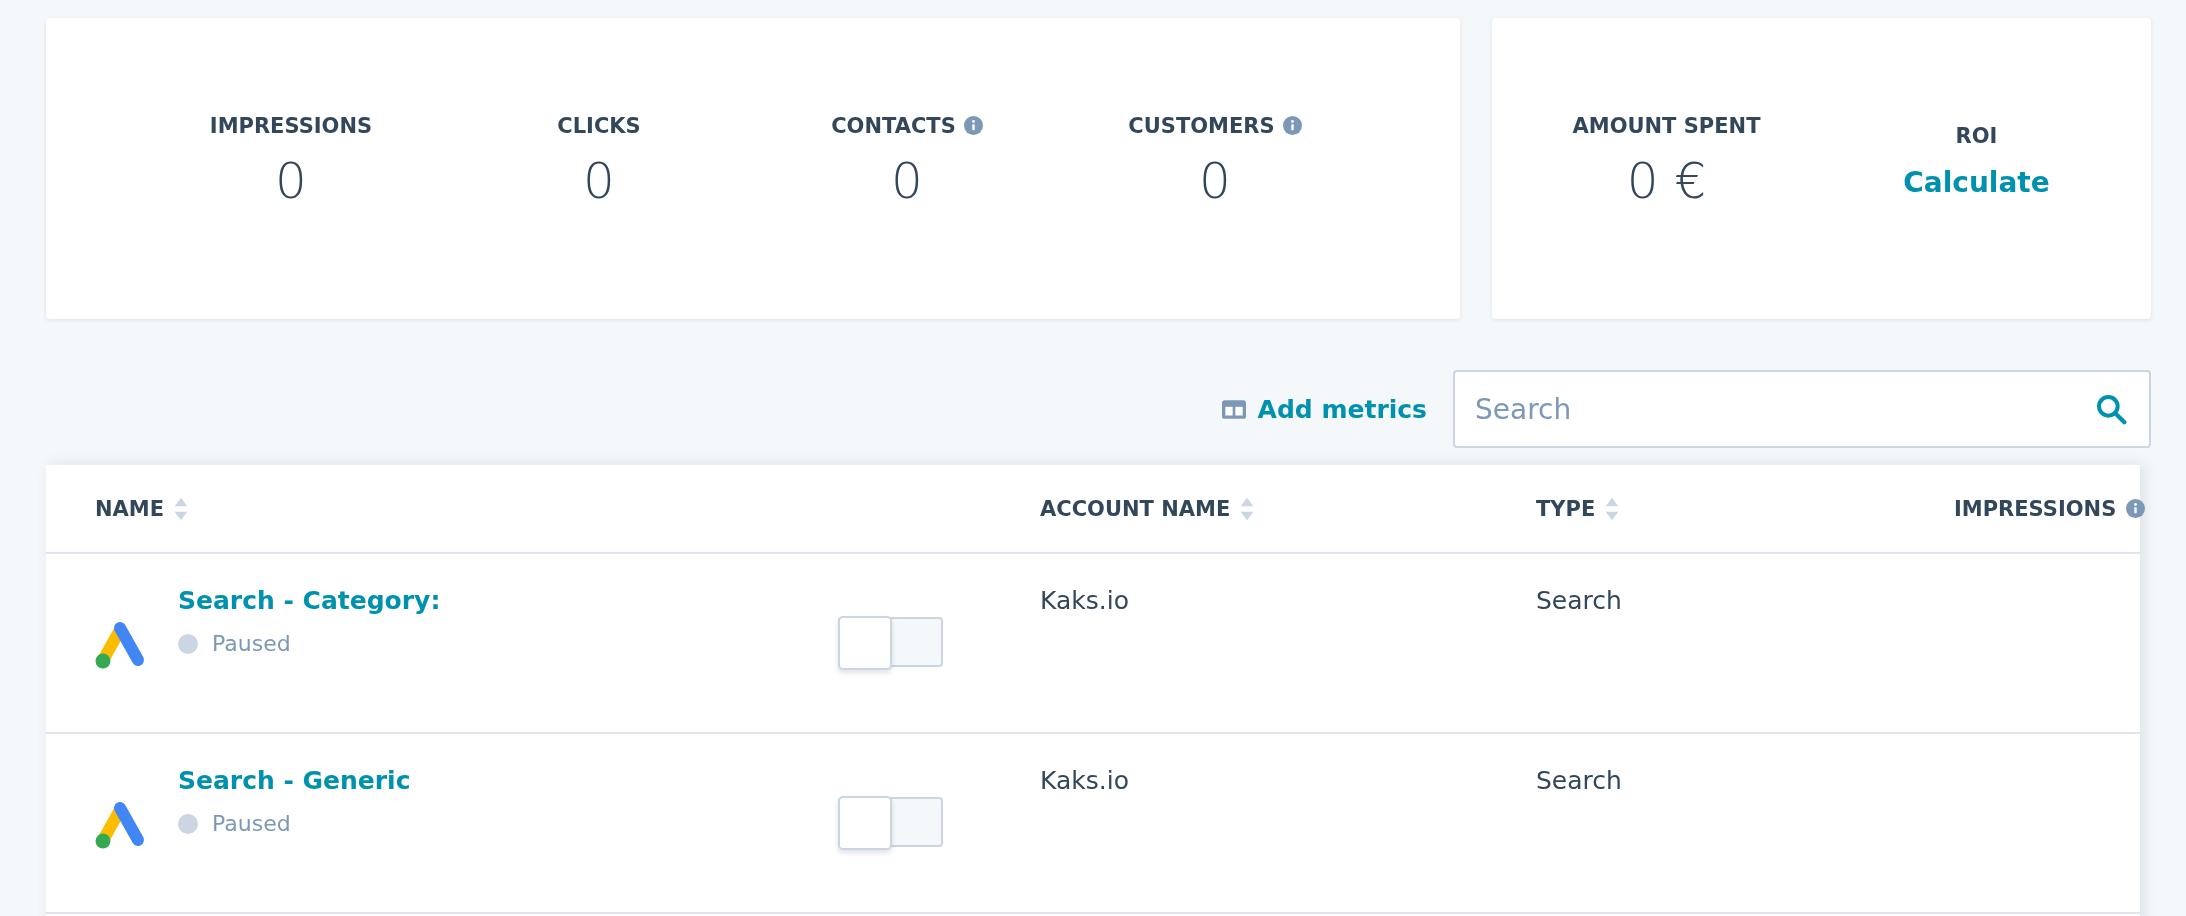 Image resolution: width=2186 pixels, height=916 pixels. Describe the element at coordinates (599, 125) in the screenshot. I see `metric-label: CLICKS` at that location.